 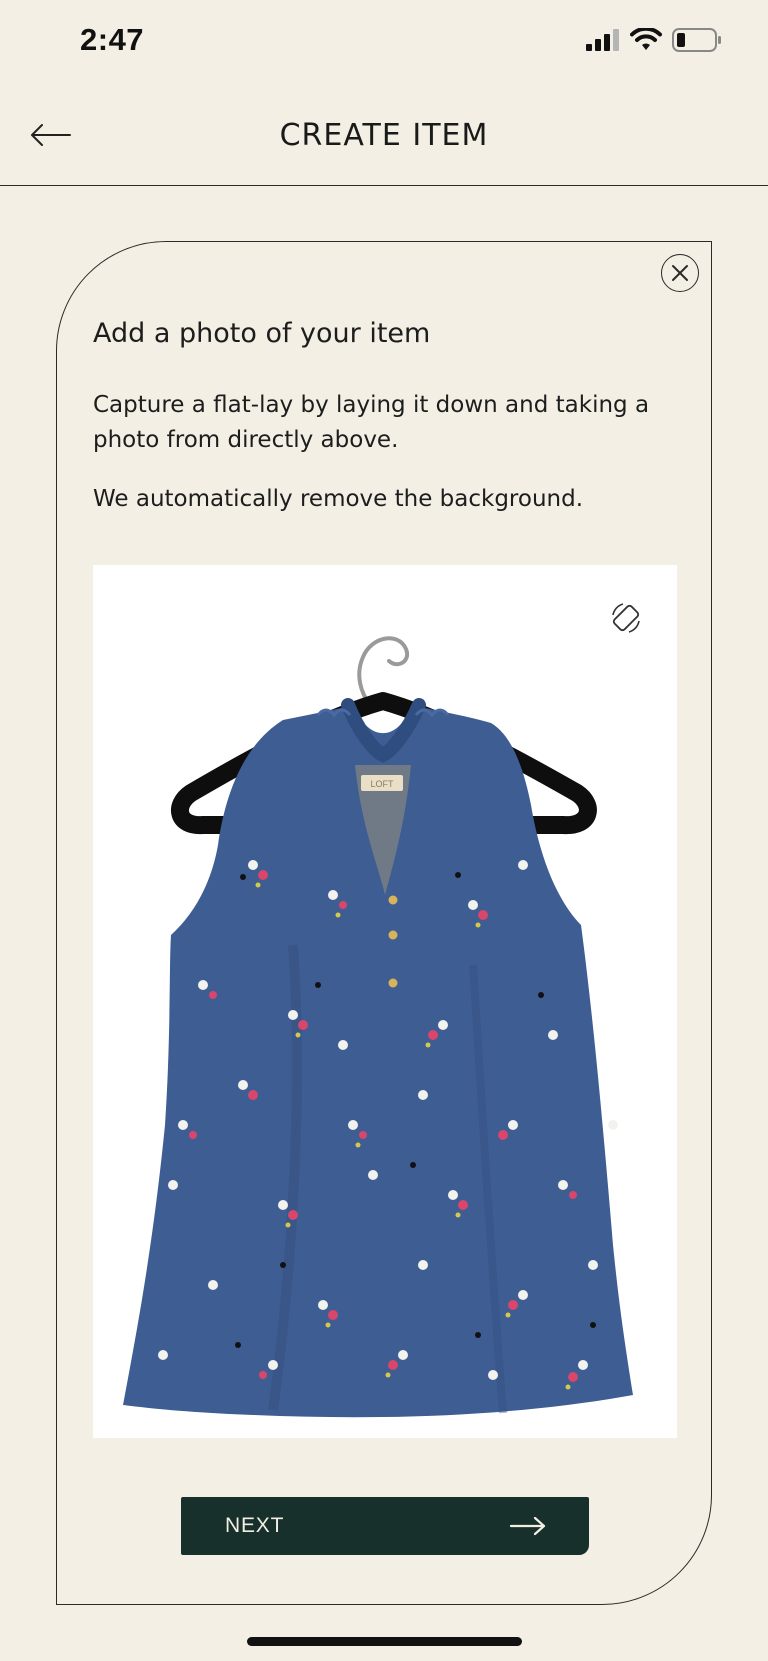 What do you see at coordinates (384, 1641) in the screenshot?
I see `home-indicator` at bounding box center [384, 1641].